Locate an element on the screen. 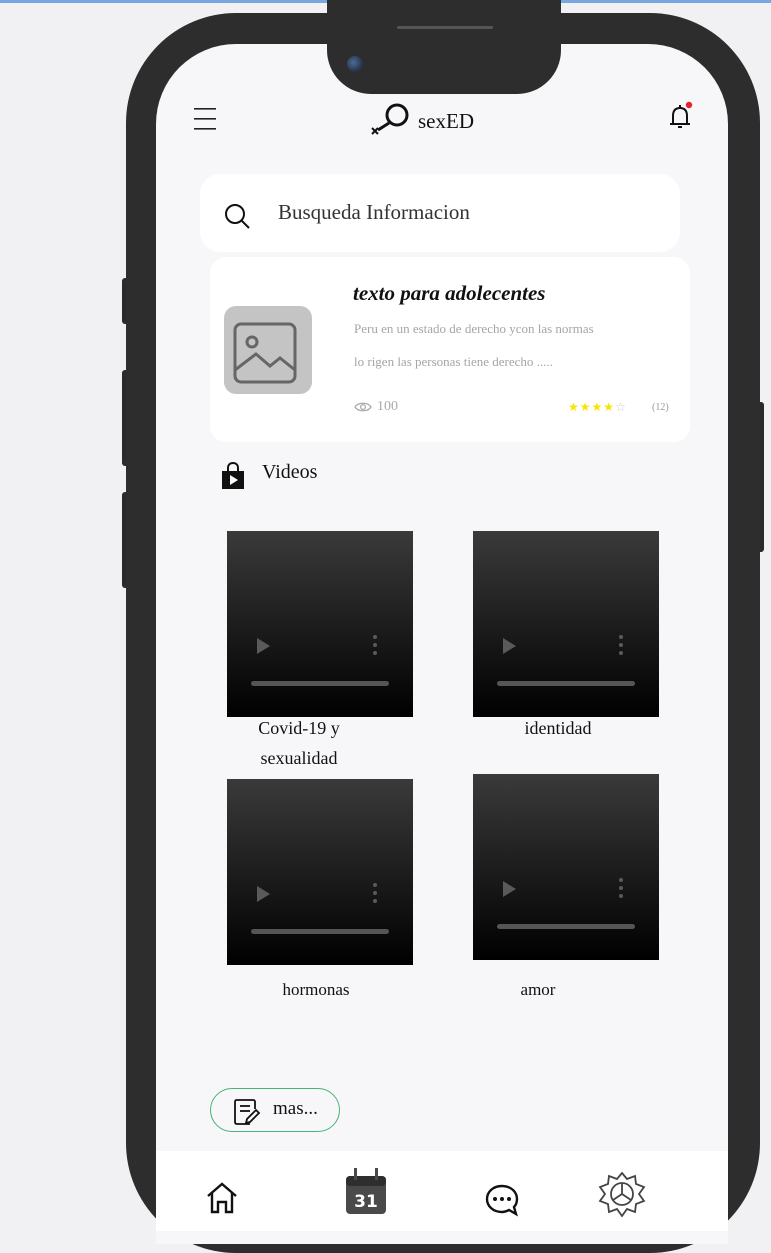  nav-settings-button is located at coordinates (622, 1195).